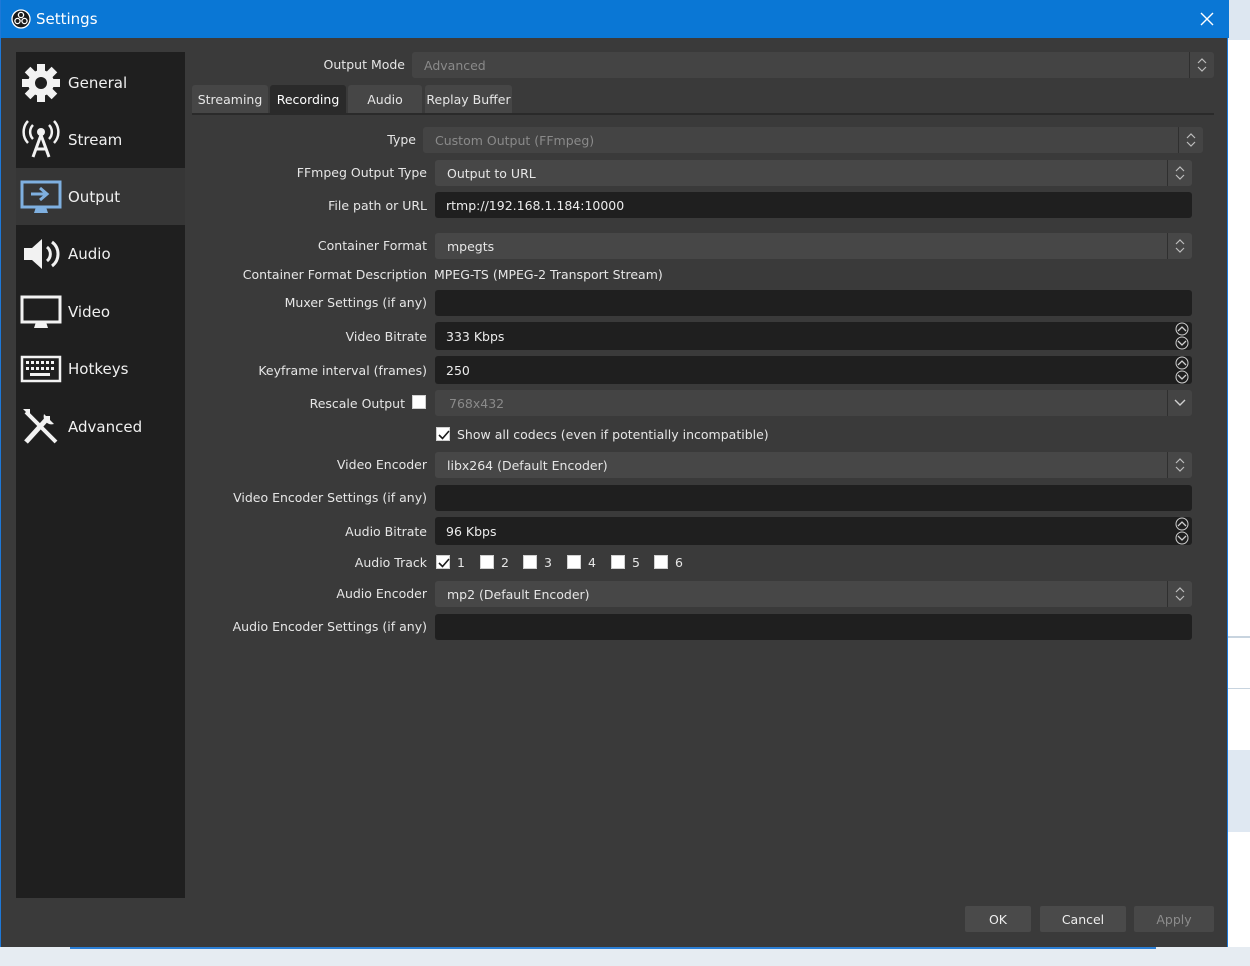  What do you see at coordinates (41, 427) in the screenshot?
I see `tools-icon` at bounding box center [41, 427].